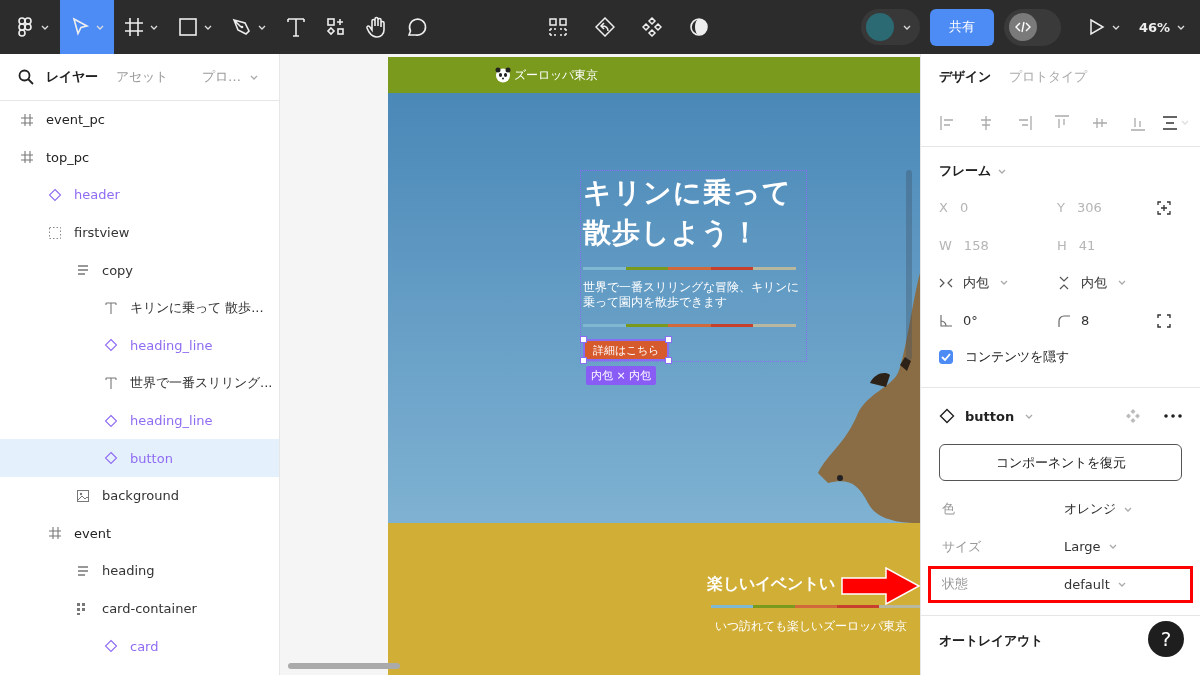  Describe the element at coordinates (691, 295) in the screenshot. I see `hero-text: 世界で一番スリリングな冒険、キリンに乗って園内を散歩できます` at that location.